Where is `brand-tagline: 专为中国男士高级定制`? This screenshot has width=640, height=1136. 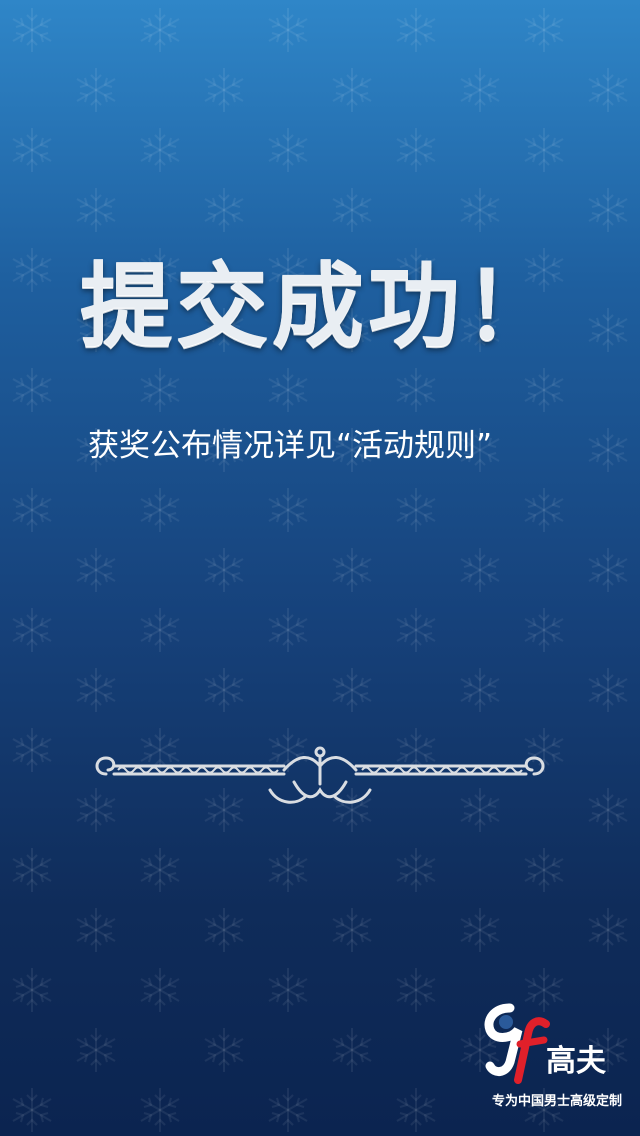
brand-tagline: 专为中国男士高级定制 is located at coordinates (556, 1101).